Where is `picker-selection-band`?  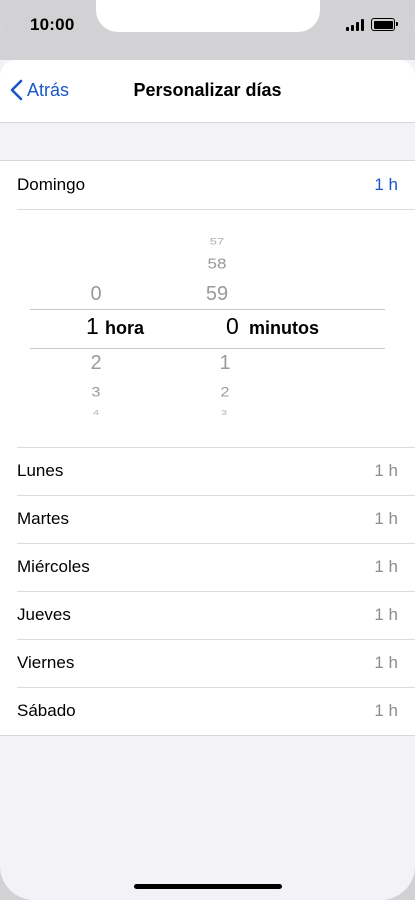 picker-selection-band is located at coordinates (207, 329).